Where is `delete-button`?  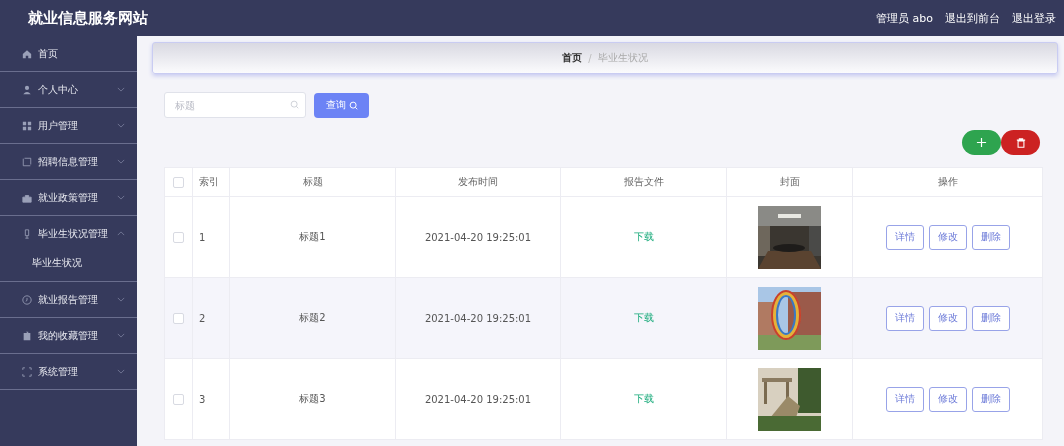
delete-button is located at coordinates (1020, 142).